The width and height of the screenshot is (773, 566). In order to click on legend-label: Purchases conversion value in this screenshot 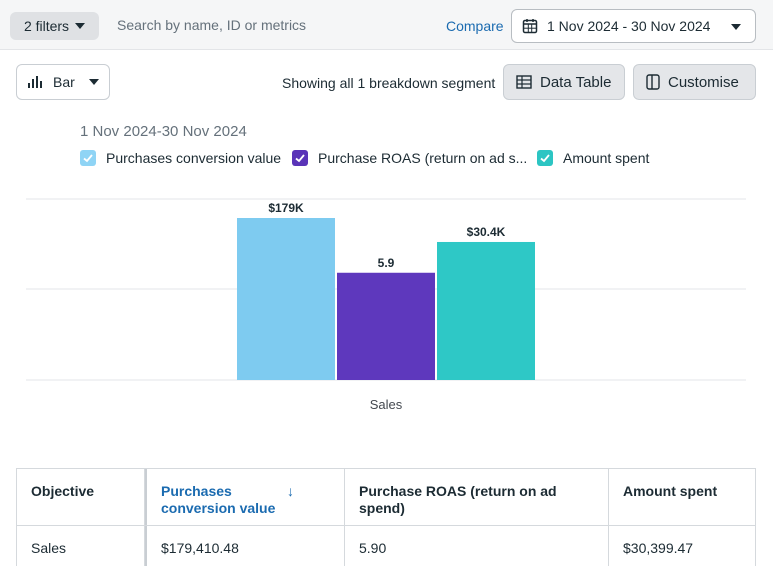, I will do `click(194, 158)`.